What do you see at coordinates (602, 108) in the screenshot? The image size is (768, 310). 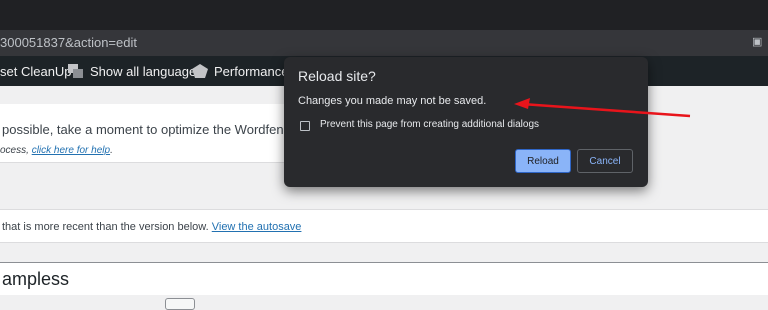 I see `annotation-arrow` at bounding box center [602, 108].